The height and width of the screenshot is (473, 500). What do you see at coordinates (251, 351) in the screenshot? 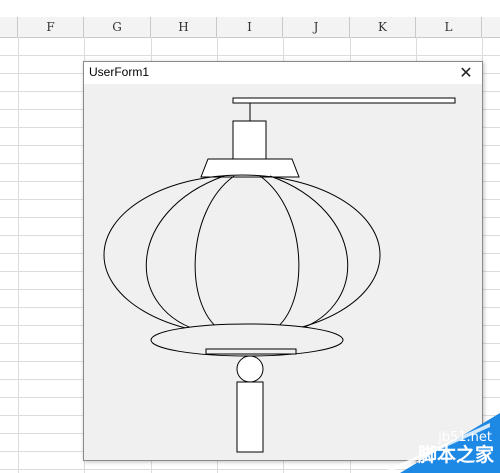
I see `lantern-bottom-band` at bounding box center [251, 351].